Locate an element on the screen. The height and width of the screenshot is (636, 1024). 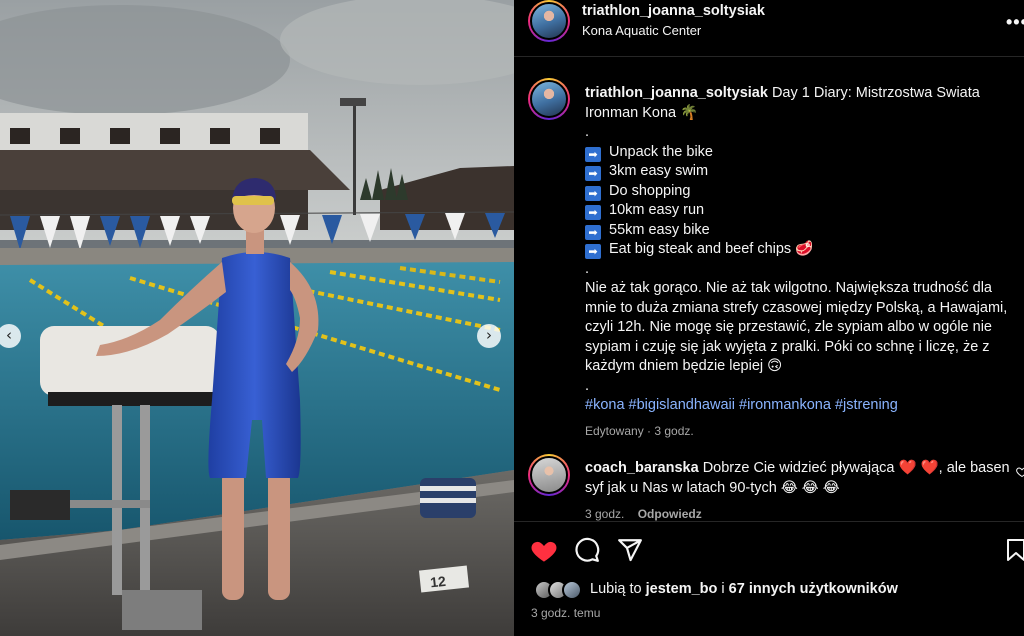
author-avatar is located at coordinates (549, 21).